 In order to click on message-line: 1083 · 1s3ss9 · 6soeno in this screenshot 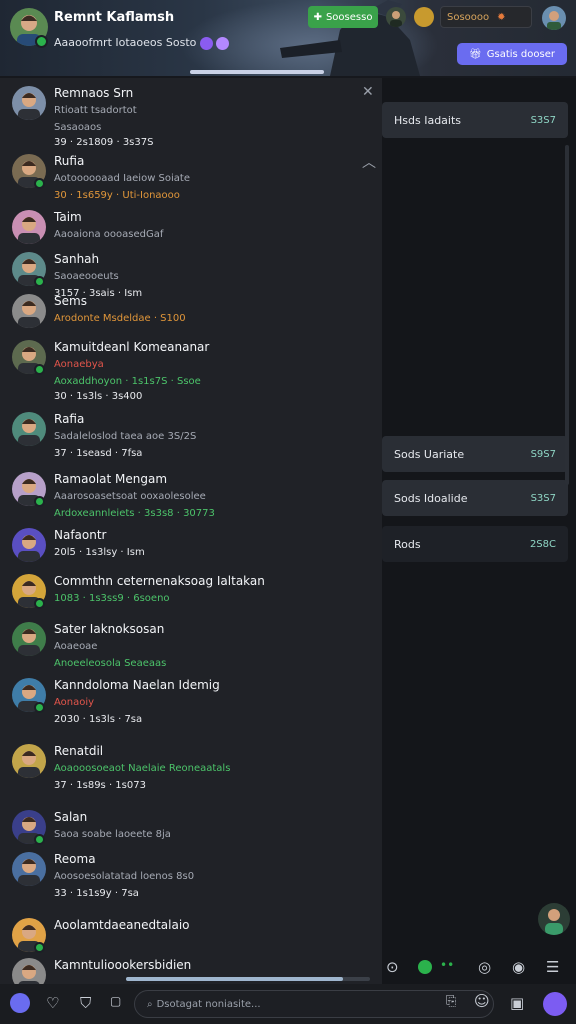, I will do `click(112, 598)`.